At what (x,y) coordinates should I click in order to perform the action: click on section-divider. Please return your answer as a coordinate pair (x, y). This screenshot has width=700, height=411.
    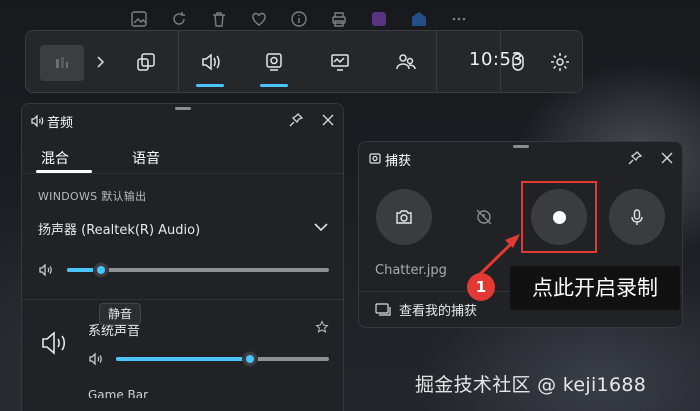
    Looking at the image, I should click on (182, 299).